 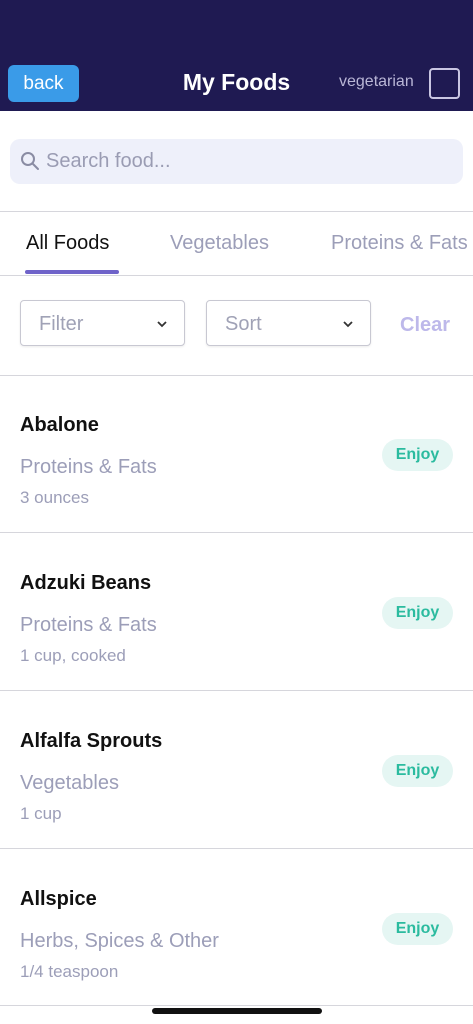 What do you see at coordinates (86, 583) in the screenshot?
I see `food-name: Adzuki Beans` at bounding box center [86, 583].